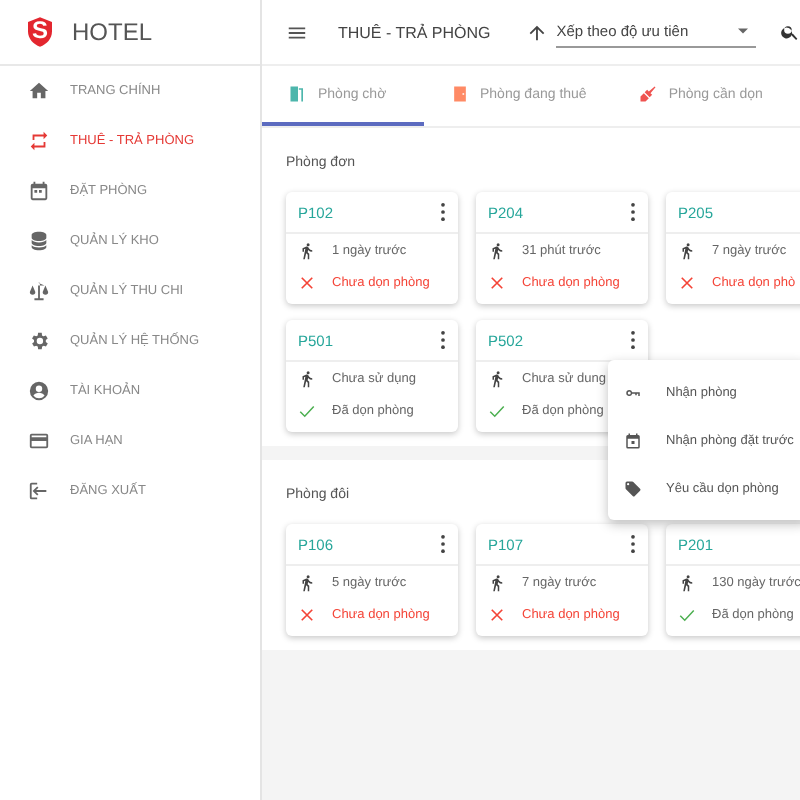  Describe the element at coordinates (39, 91) in the screenshot. I see `home-icon` at that location.